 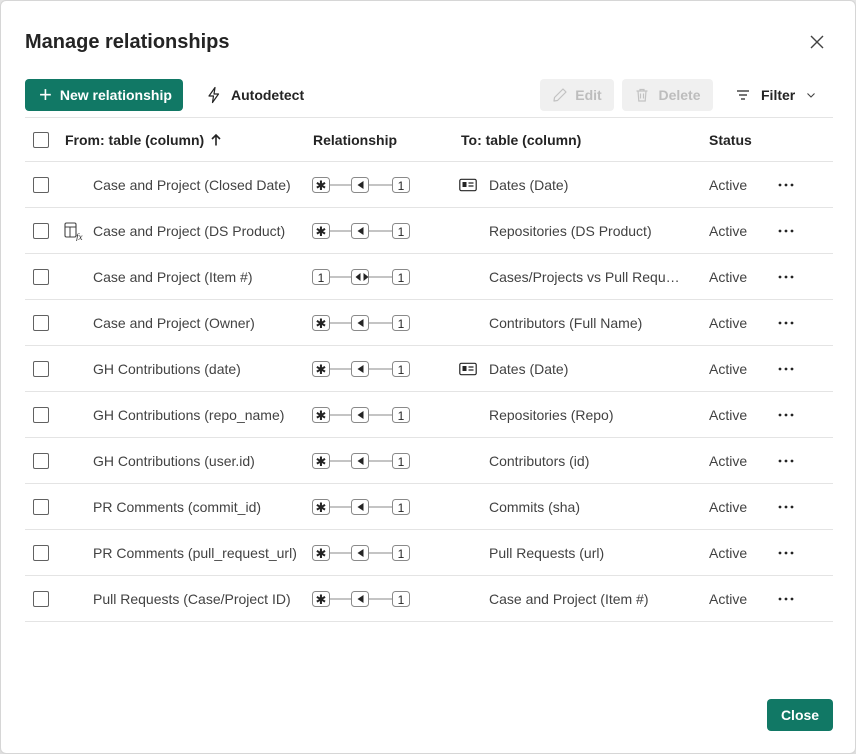 I want to click on delete-button: Delete, so click(x=667, y=95).